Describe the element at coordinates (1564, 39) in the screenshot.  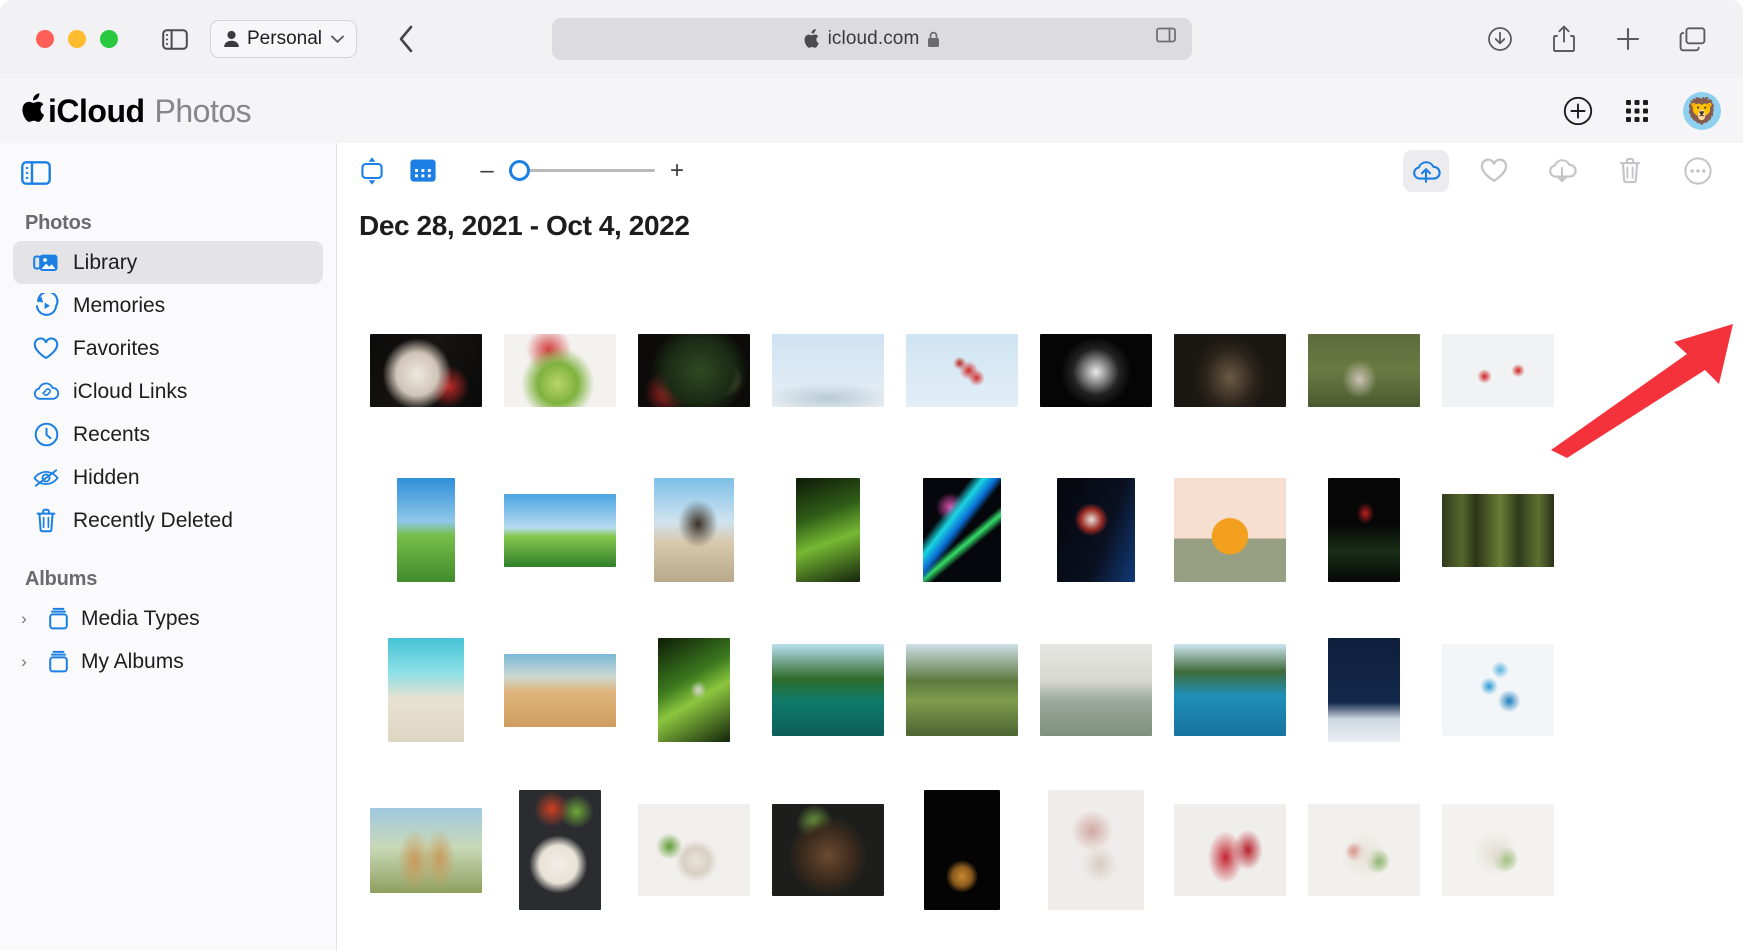
I see `share-icon` at that location.